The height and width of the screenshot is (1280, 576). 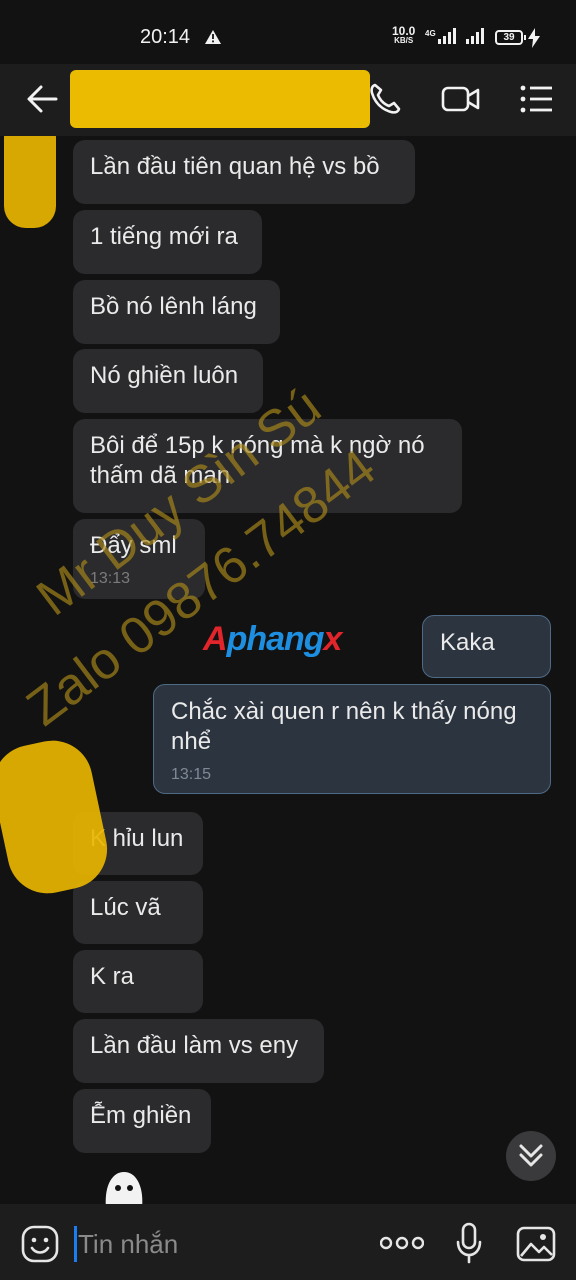 I want to click on message-bubble: Đẩy sml 13:13, so click(x=139, y=559).